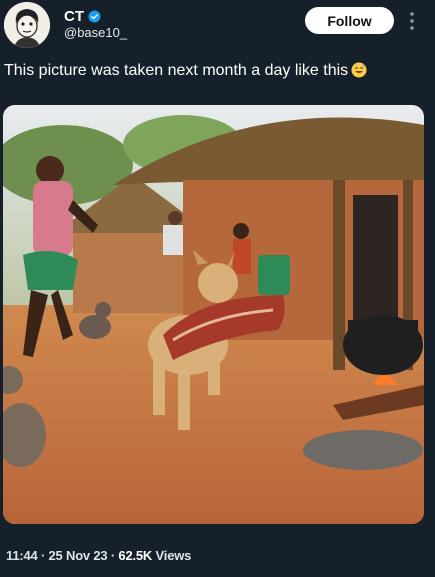 The image size is (435, 577). What do you see at coordinates (412, 21) in the screenshot?
I see `more-options-icon` at bounding box center [412, 21].